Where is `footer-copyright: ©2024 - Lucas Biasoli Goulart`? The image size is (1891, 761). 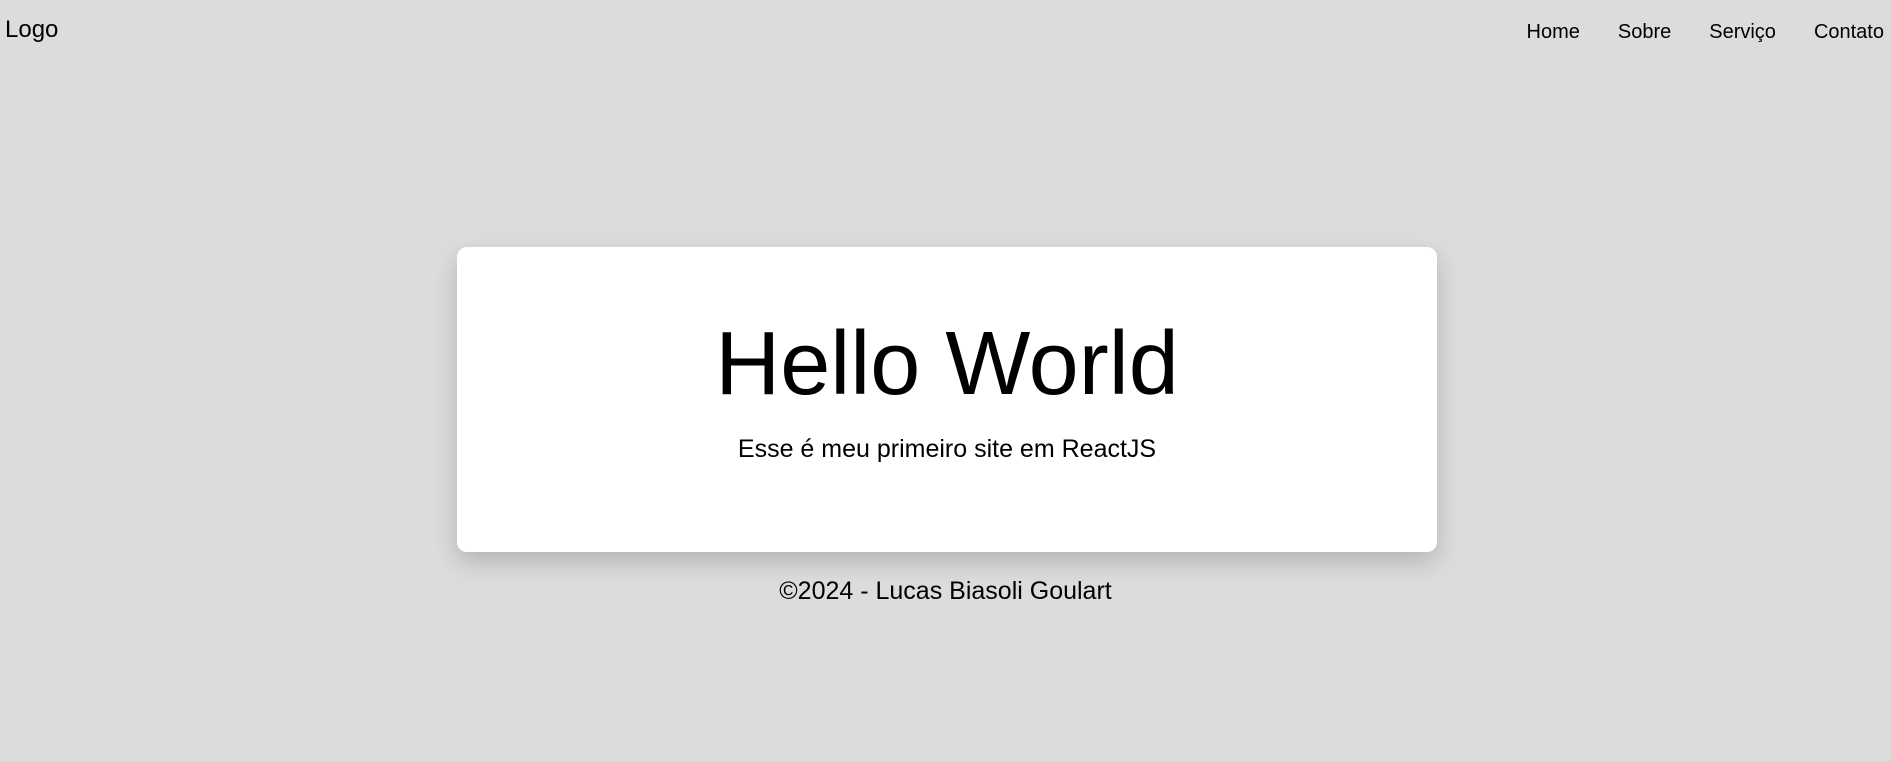
footer-copyright: ©2024 - Lucas Biasoli Goulart is located at coordinates (945, 591).